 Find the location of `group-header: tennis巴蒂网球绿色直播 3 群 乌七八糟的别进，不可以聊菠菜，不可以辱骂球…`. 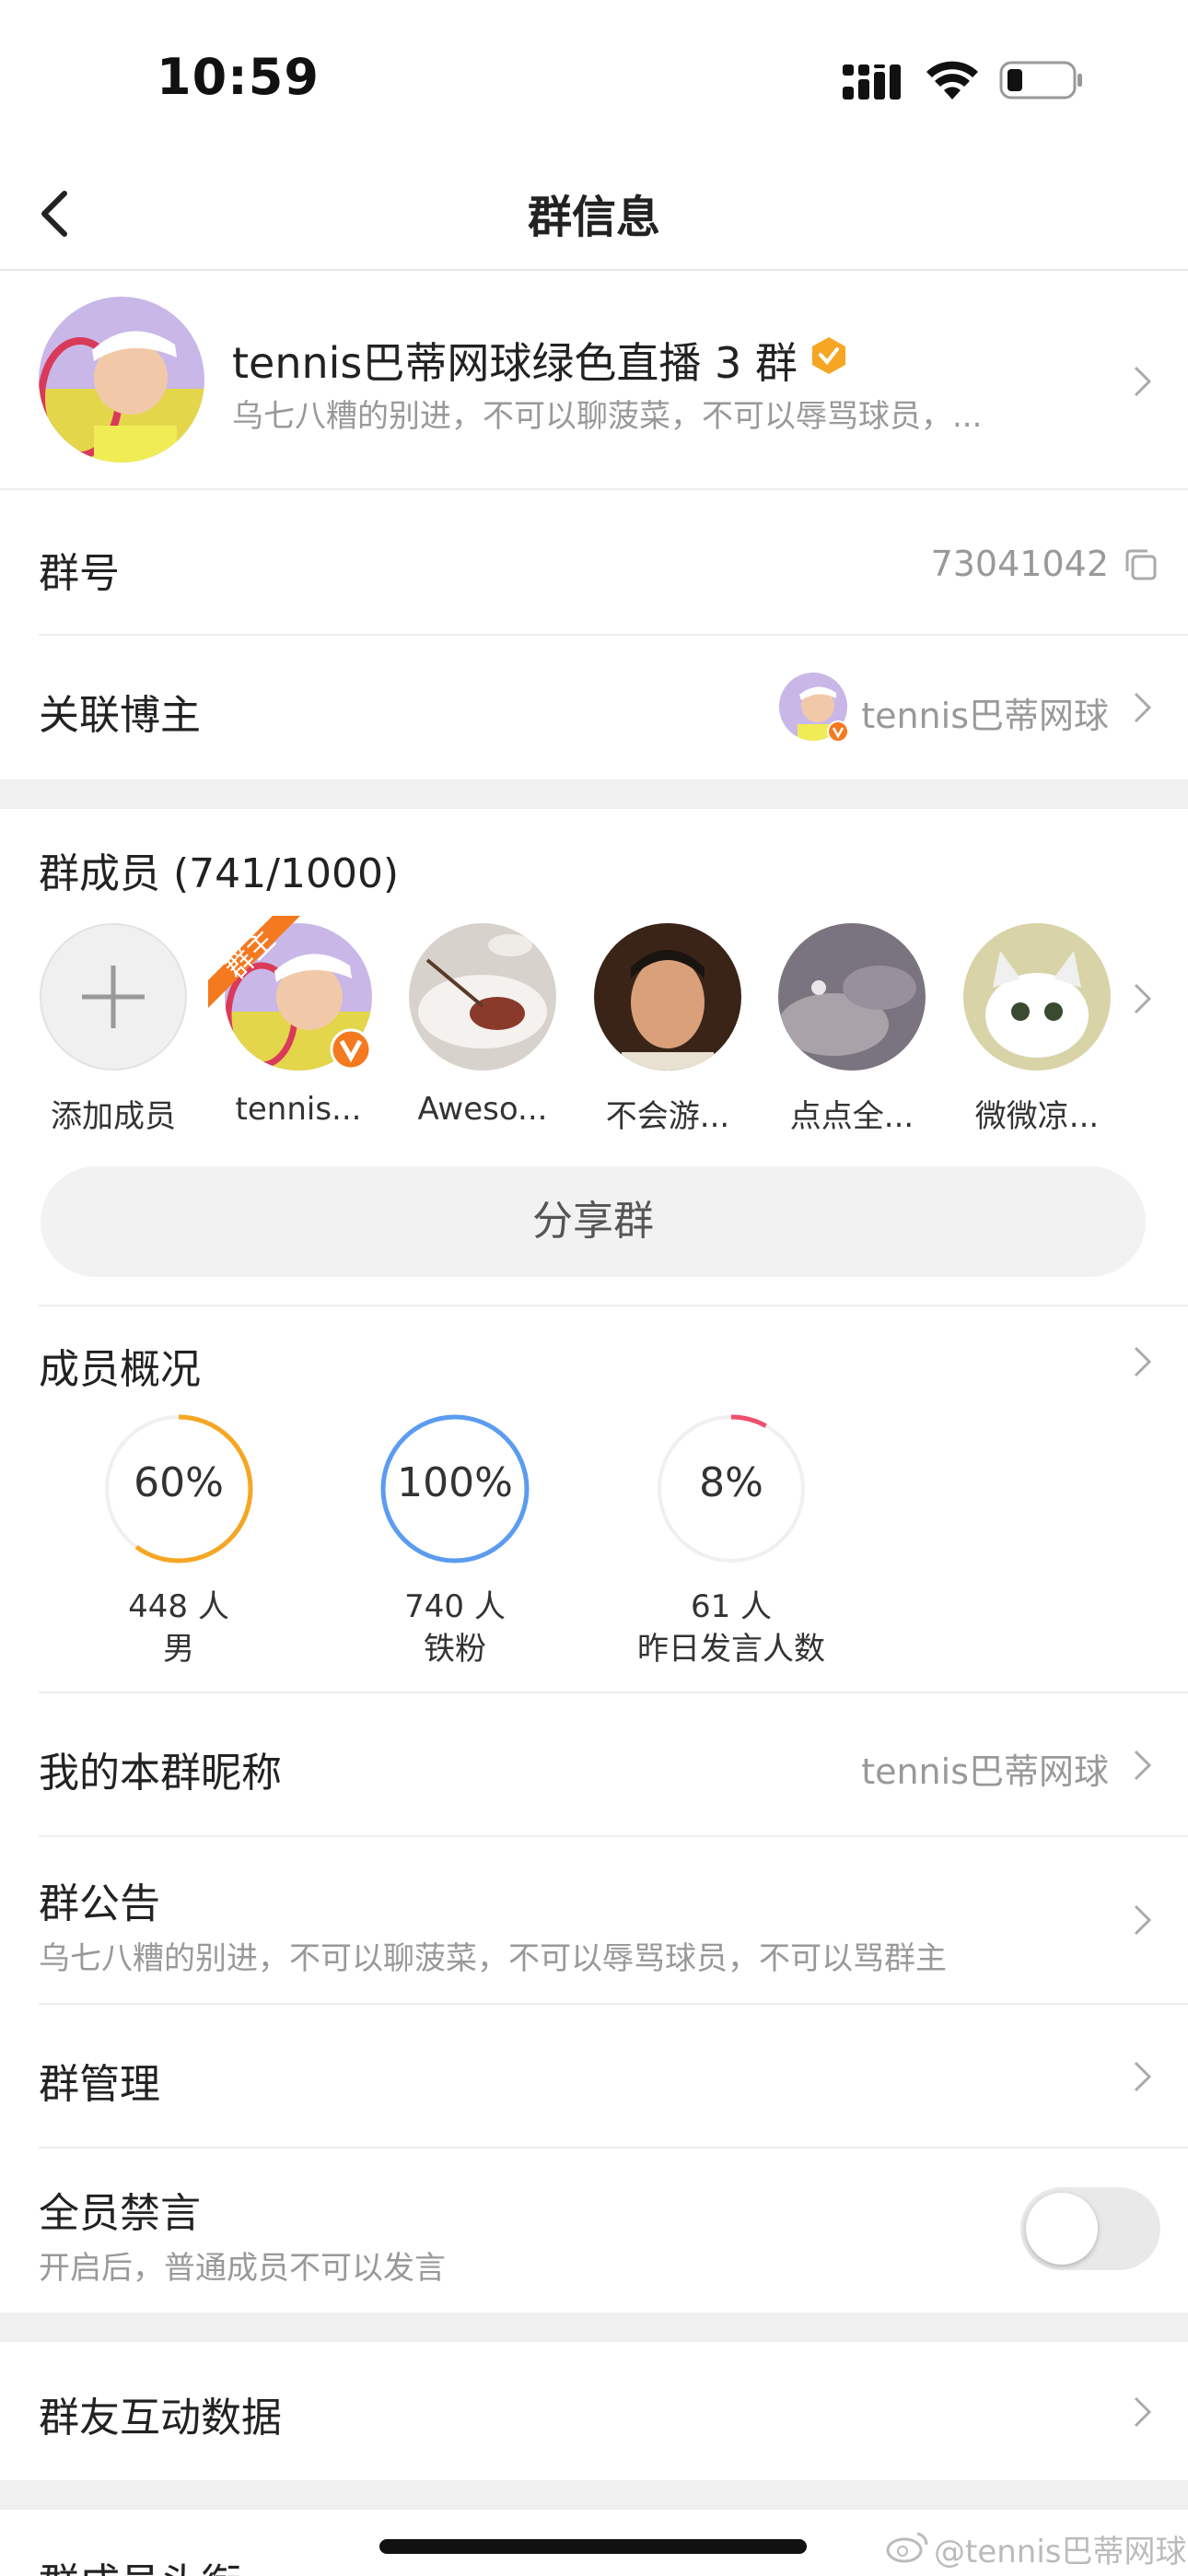

group-header: tennis巴蒂网球绿色直播 3 群 乌七八糟的别进，不可以聊菠菜，不可以辱骂球… is located at coordinates (594, 381).